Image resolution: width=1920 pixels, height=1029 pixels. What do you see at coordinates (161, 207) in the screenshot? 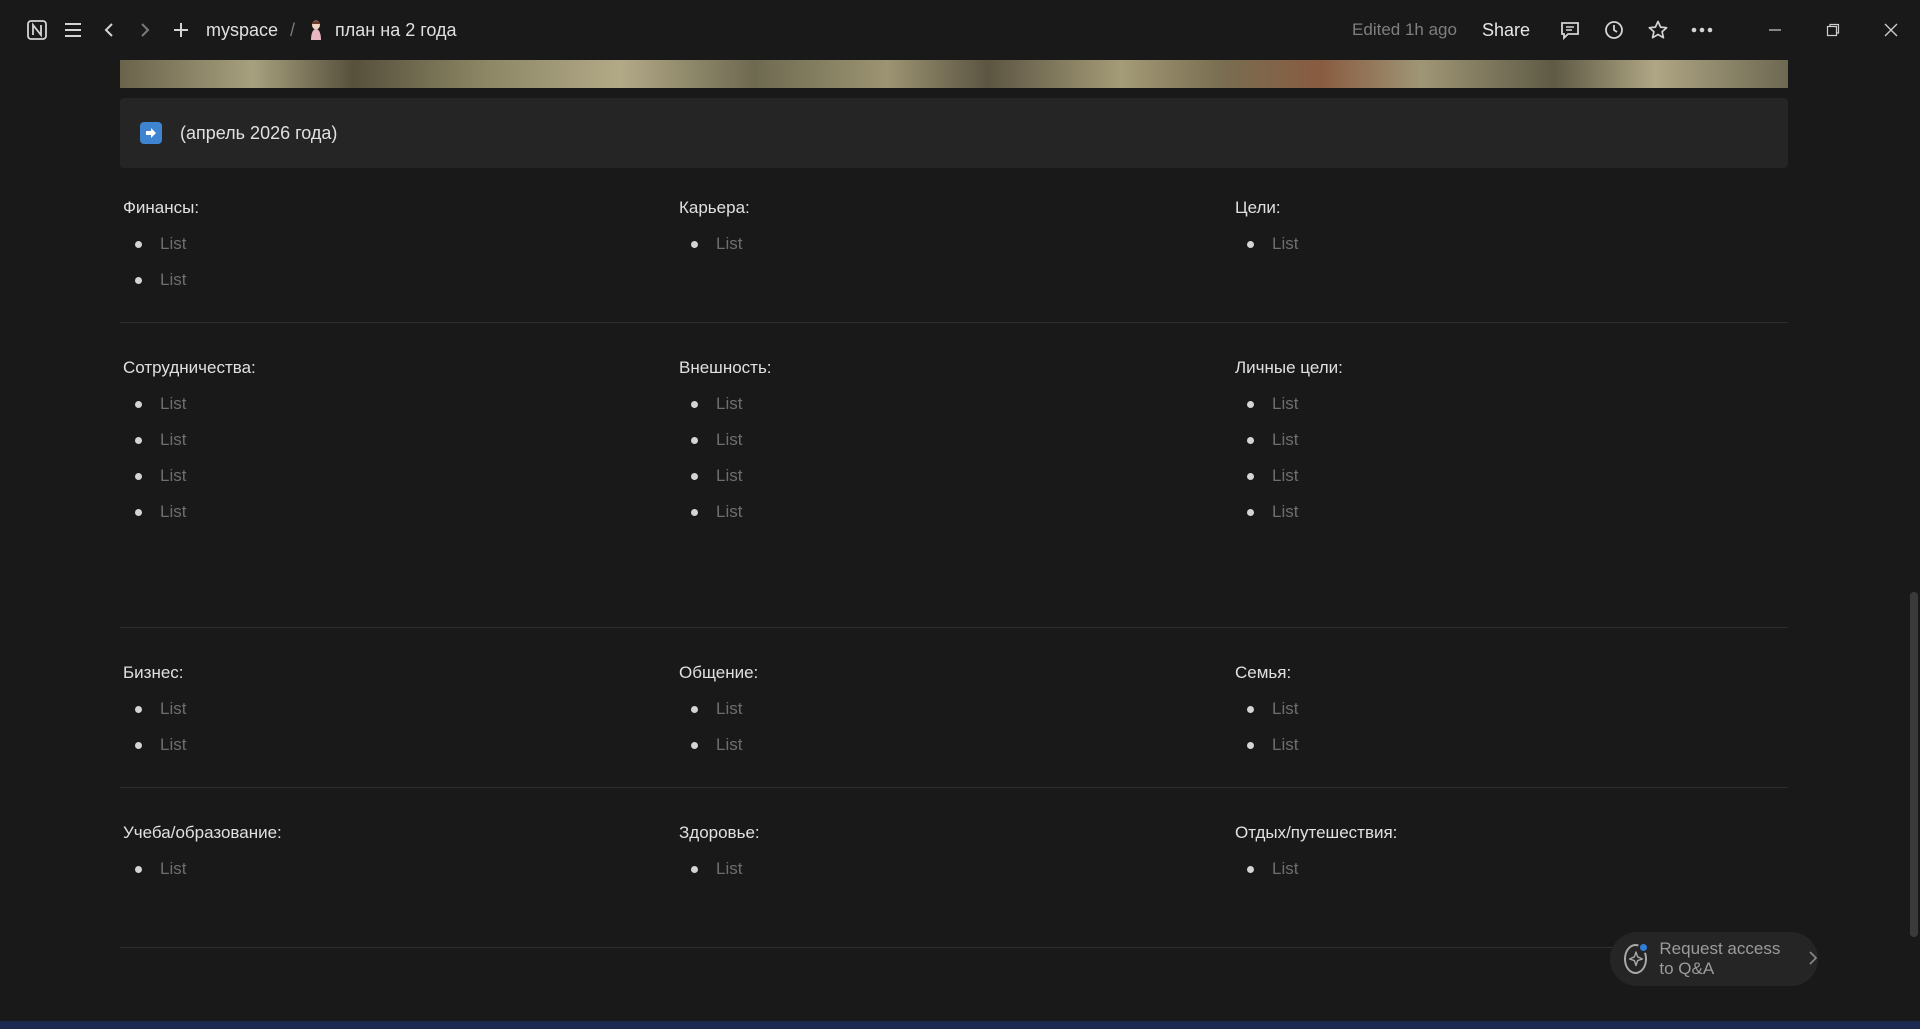
I see `section-title: Финансы:` at bounding box center [161, 207].